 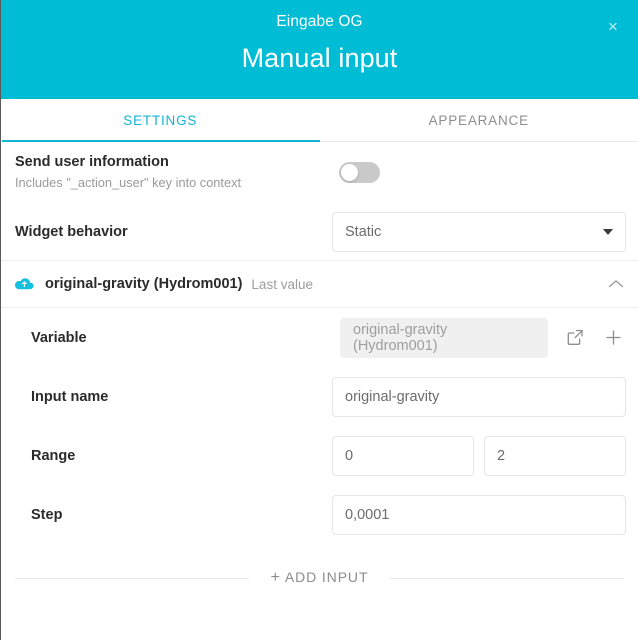 What do you see at coordinates (319, 455) in the screenshot?
I see `range-row: Range 0 2` at bounding box center [319, 455].